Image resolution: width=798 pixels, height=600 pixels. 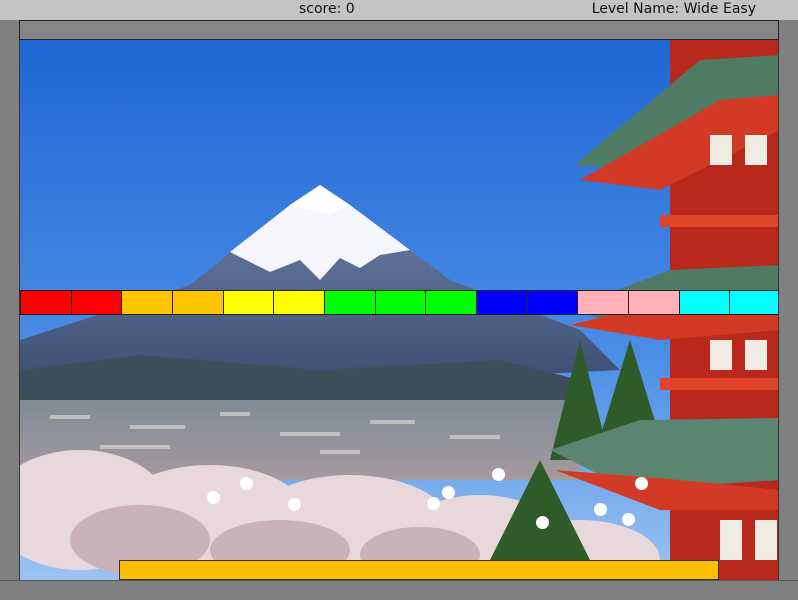 I want to click on score-label: score: 0, so click(x=327, y=9).